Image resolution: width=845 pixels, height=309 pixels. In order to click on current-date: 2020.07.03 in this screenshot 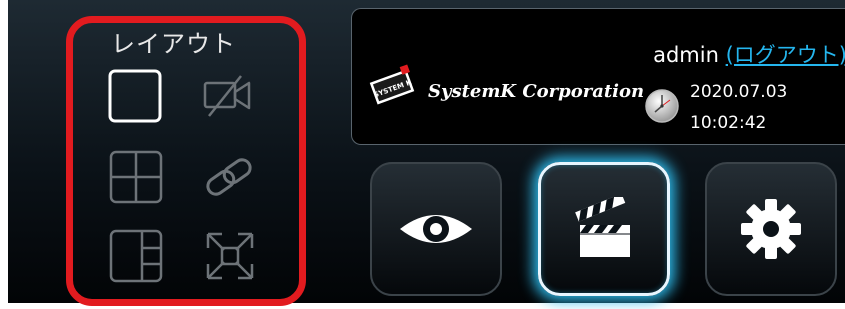, I will do `click(739, 92)`.